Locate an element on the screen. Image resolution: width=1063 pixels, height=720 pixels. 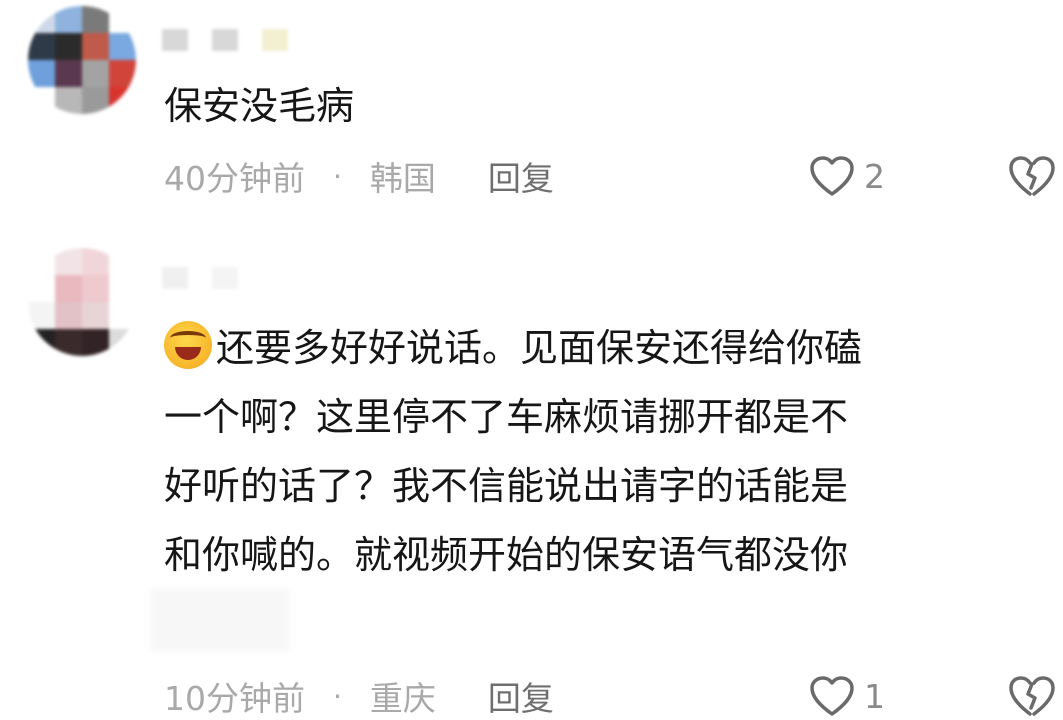
rofl-emoji-icon is located at coordinates (188, 345).